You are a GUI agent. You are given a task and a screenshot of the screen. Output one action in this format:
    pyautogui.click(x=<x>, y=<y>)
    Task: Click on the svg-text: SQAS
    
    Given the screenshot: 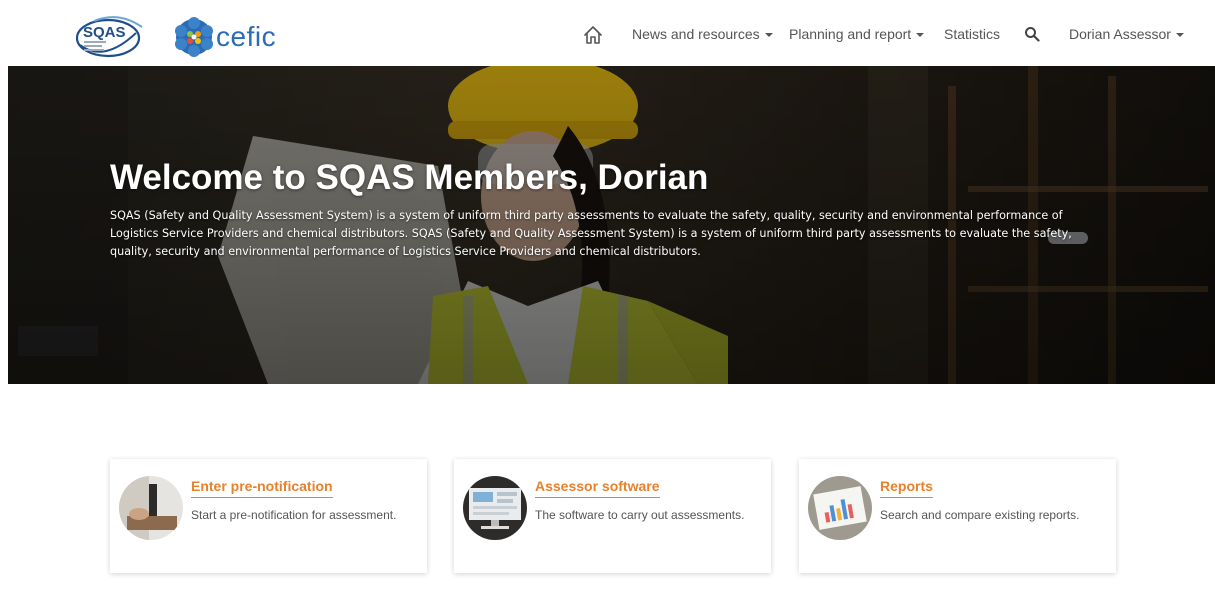 What is the action you would take?
    pyautogui.click(x=104, y=32)
    